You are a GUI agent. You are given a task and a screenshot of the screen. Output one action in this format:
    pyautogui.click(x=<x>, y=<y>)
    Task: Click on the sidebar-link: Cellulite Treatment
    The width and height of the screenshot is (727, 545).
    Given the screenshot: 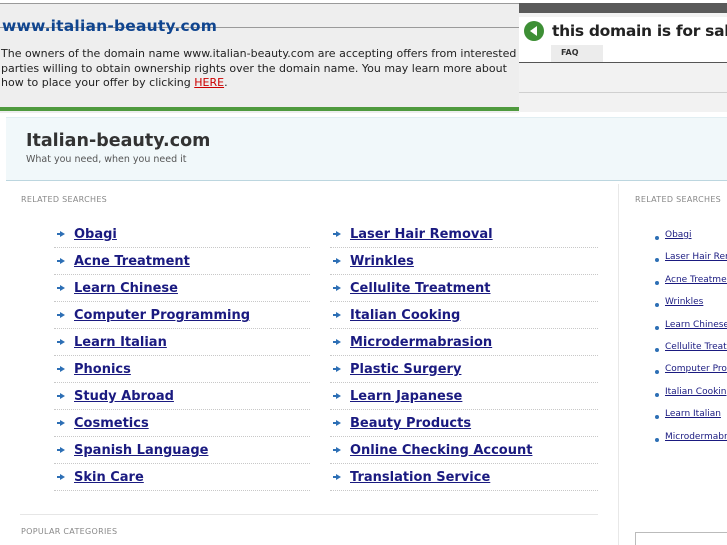 What is the action you would take?
    pyautogui.click(x=696, y=347)
    